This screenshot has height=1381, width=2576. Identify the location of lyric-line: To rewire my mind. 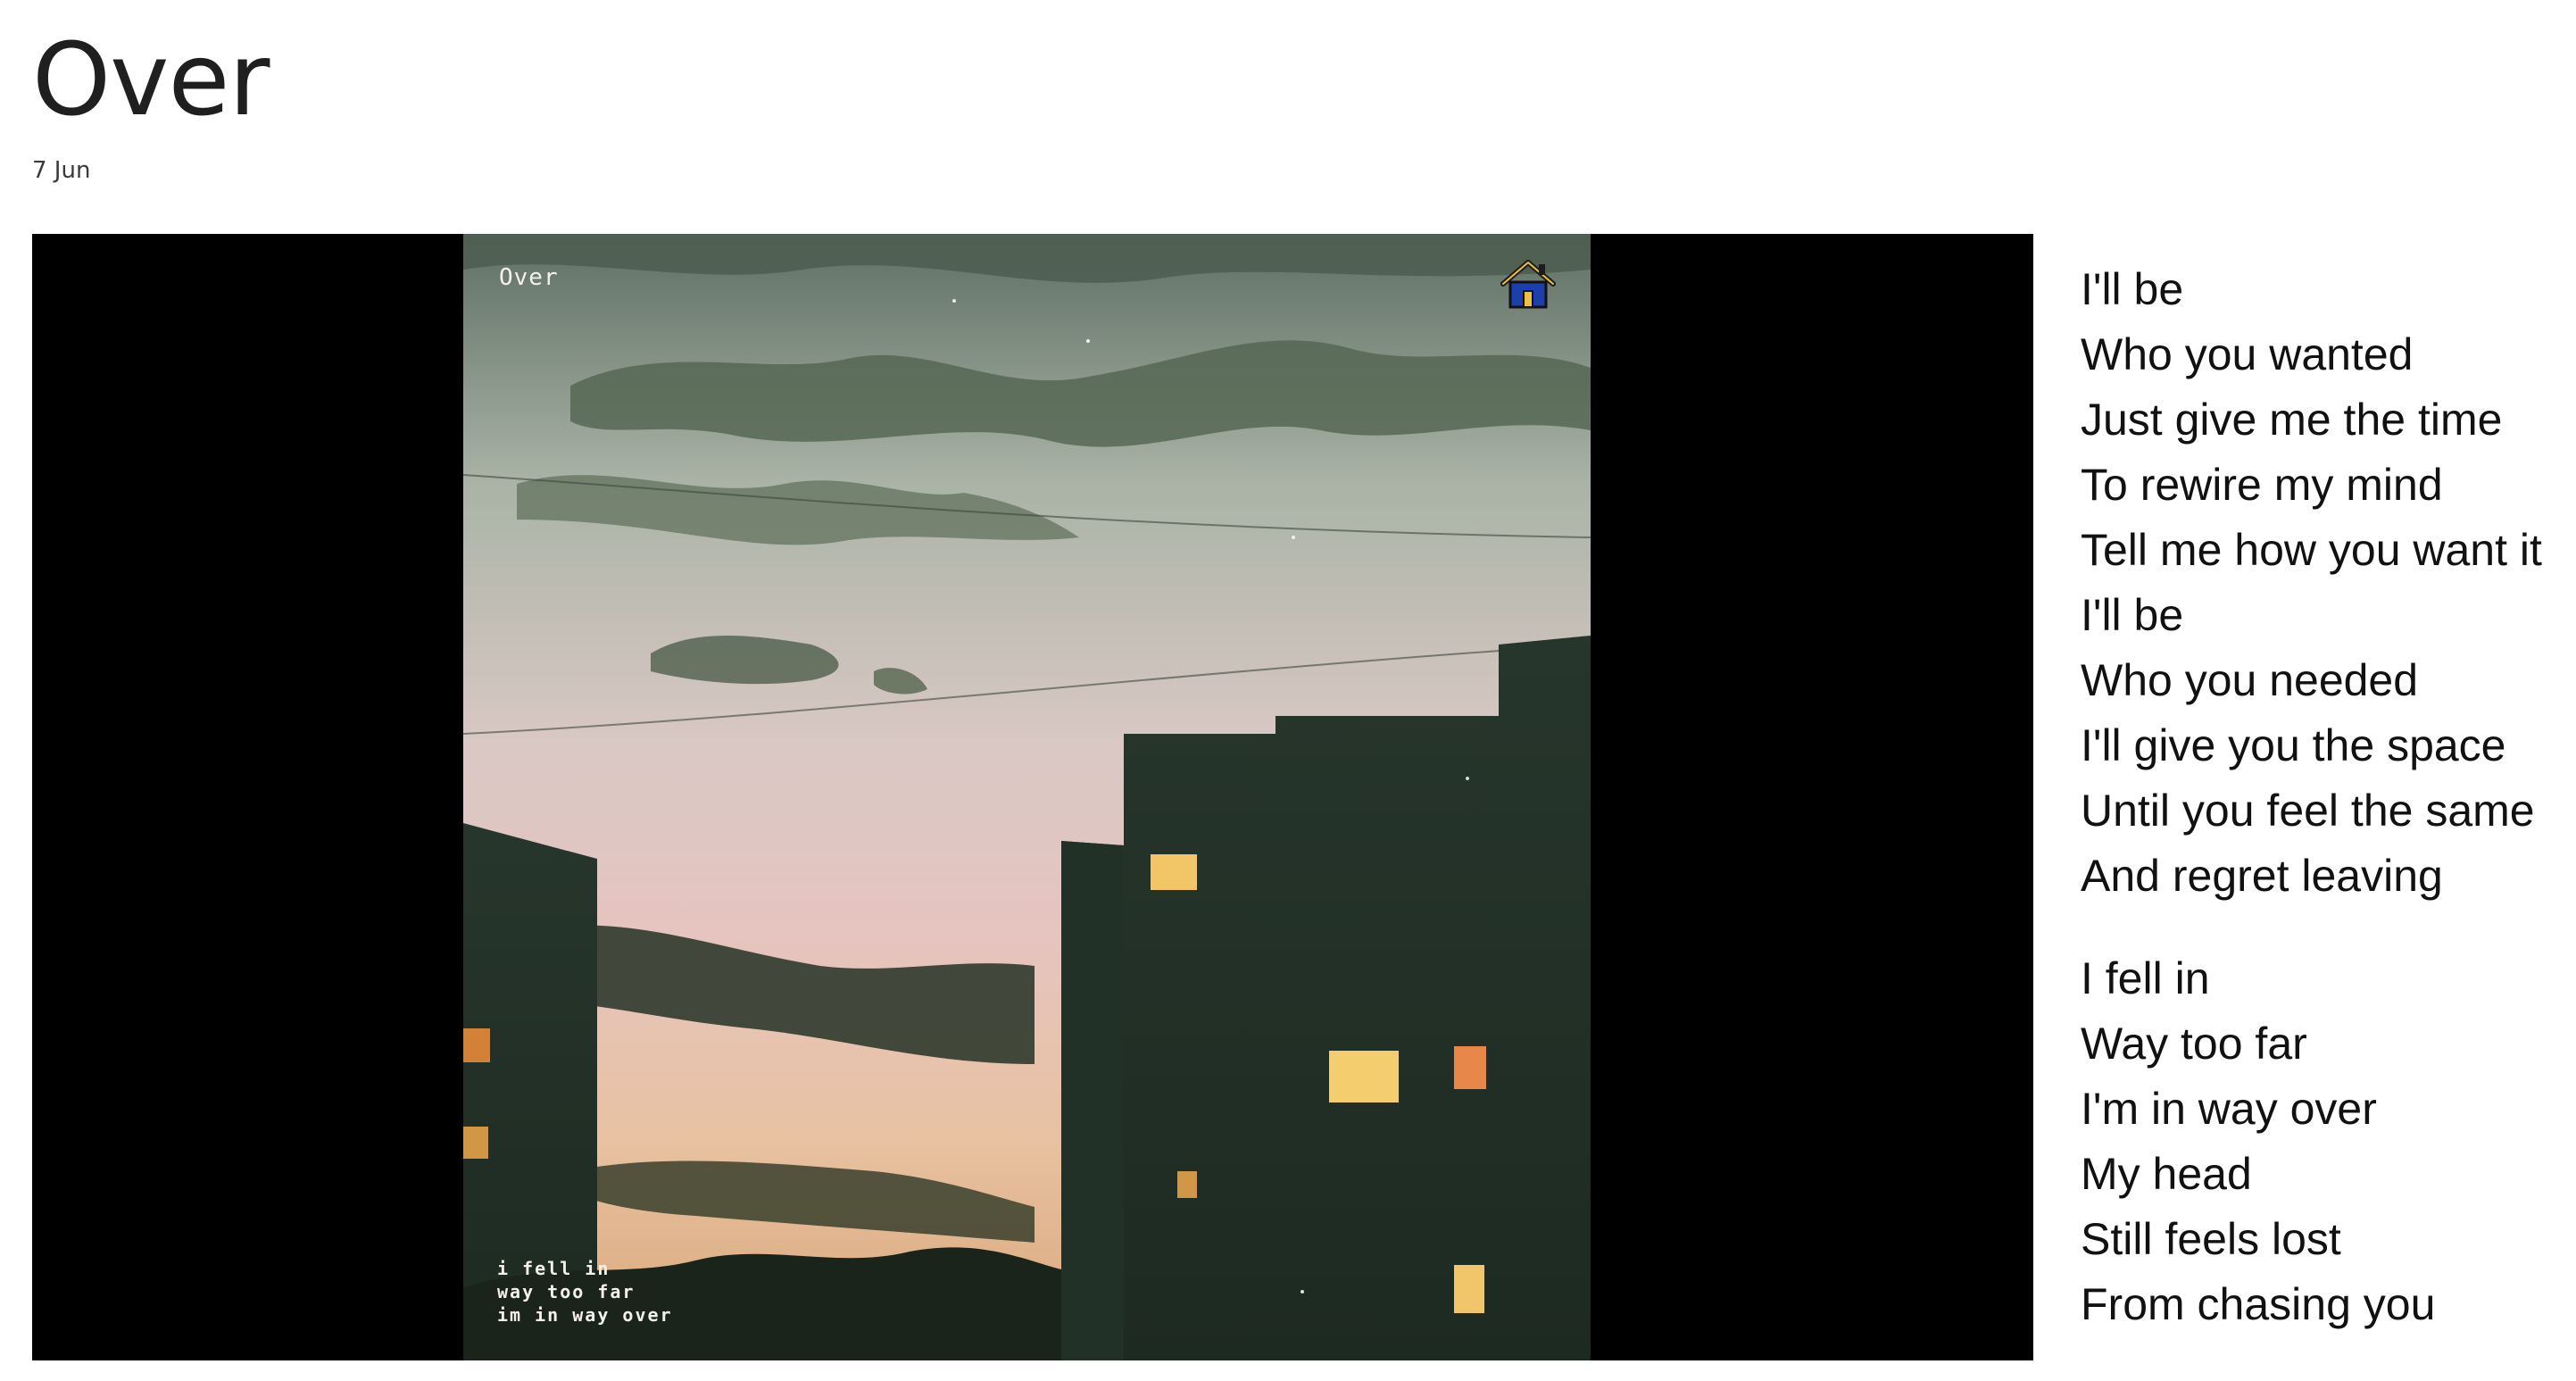
(2262, 485).